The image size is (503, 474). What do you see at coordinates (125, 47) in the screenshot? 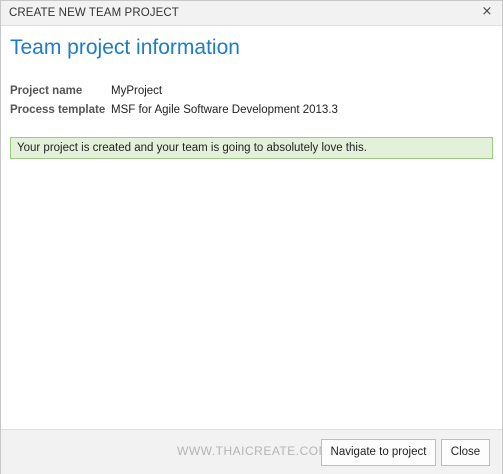
I see `page-title: Team project information` at bounding box center [125, 47].